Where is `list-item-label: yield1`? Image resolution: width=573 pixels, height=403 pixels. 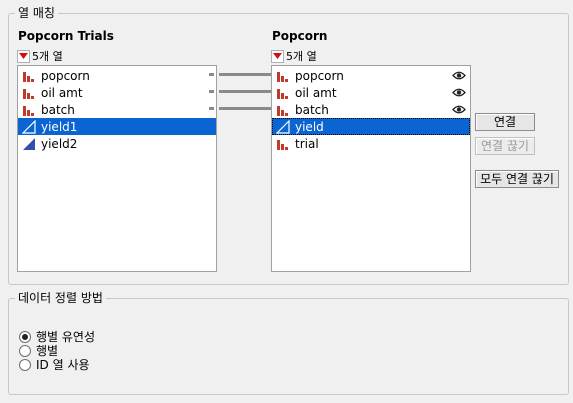
list-item-label: yield1 is located at coordinates (59, 126).